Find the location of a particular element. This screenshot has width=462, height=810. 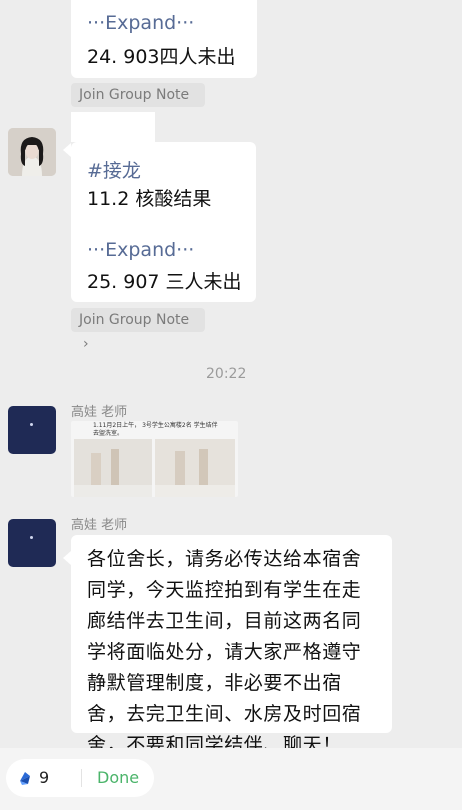

message-text: 24. 903四人未出 is located at coordinates (161, 57).